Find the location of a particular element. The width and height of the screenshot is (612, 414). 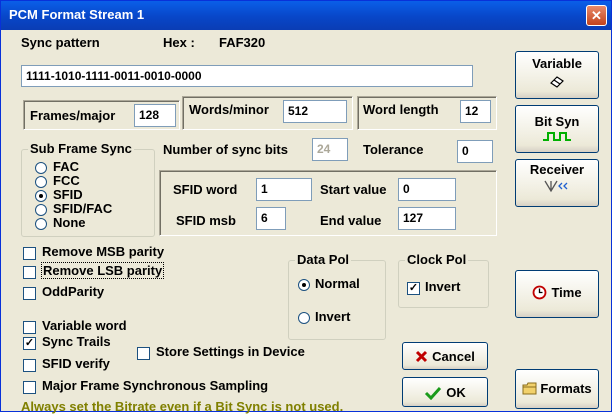

words-minor-input: 512 is located at coordinates (315, 111).